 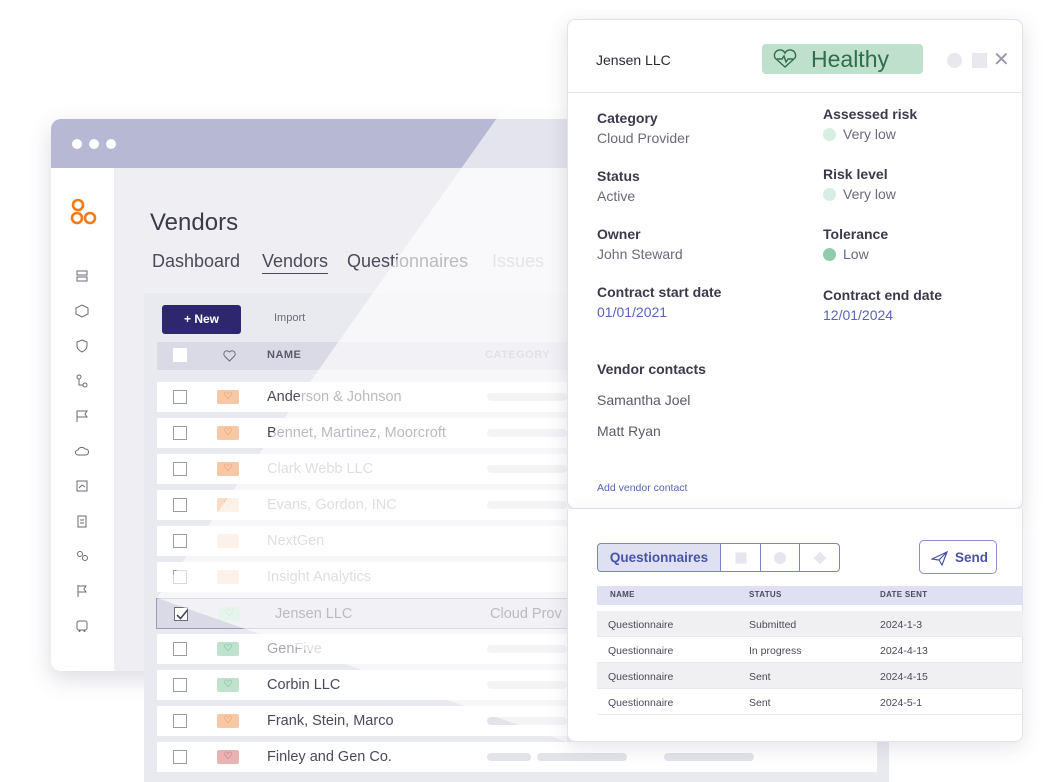 I want to click on broken-heart-icon: ♡, so click(x=228, y=757).